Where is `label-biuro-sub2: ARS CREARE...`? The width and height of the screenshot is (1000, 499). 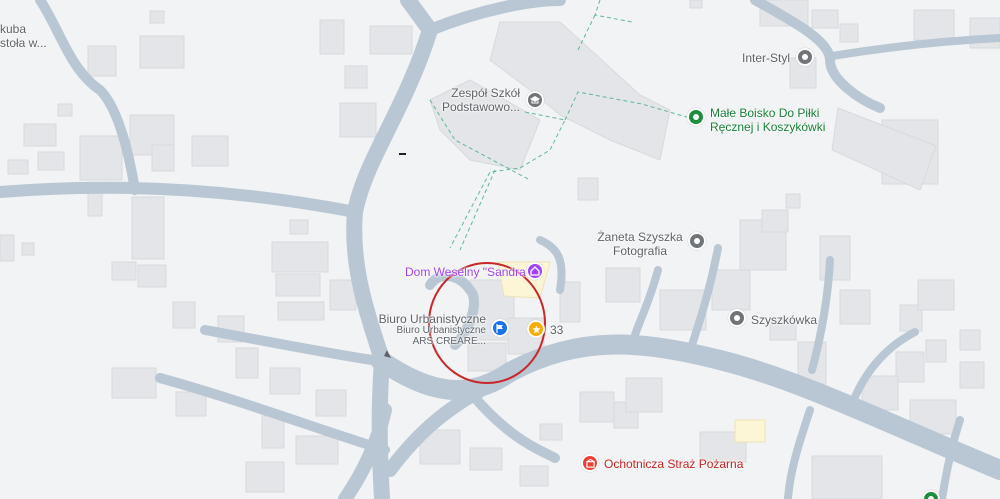
label-biuro-sub2: ARS CREARE... is located at coordinates (428, 341).